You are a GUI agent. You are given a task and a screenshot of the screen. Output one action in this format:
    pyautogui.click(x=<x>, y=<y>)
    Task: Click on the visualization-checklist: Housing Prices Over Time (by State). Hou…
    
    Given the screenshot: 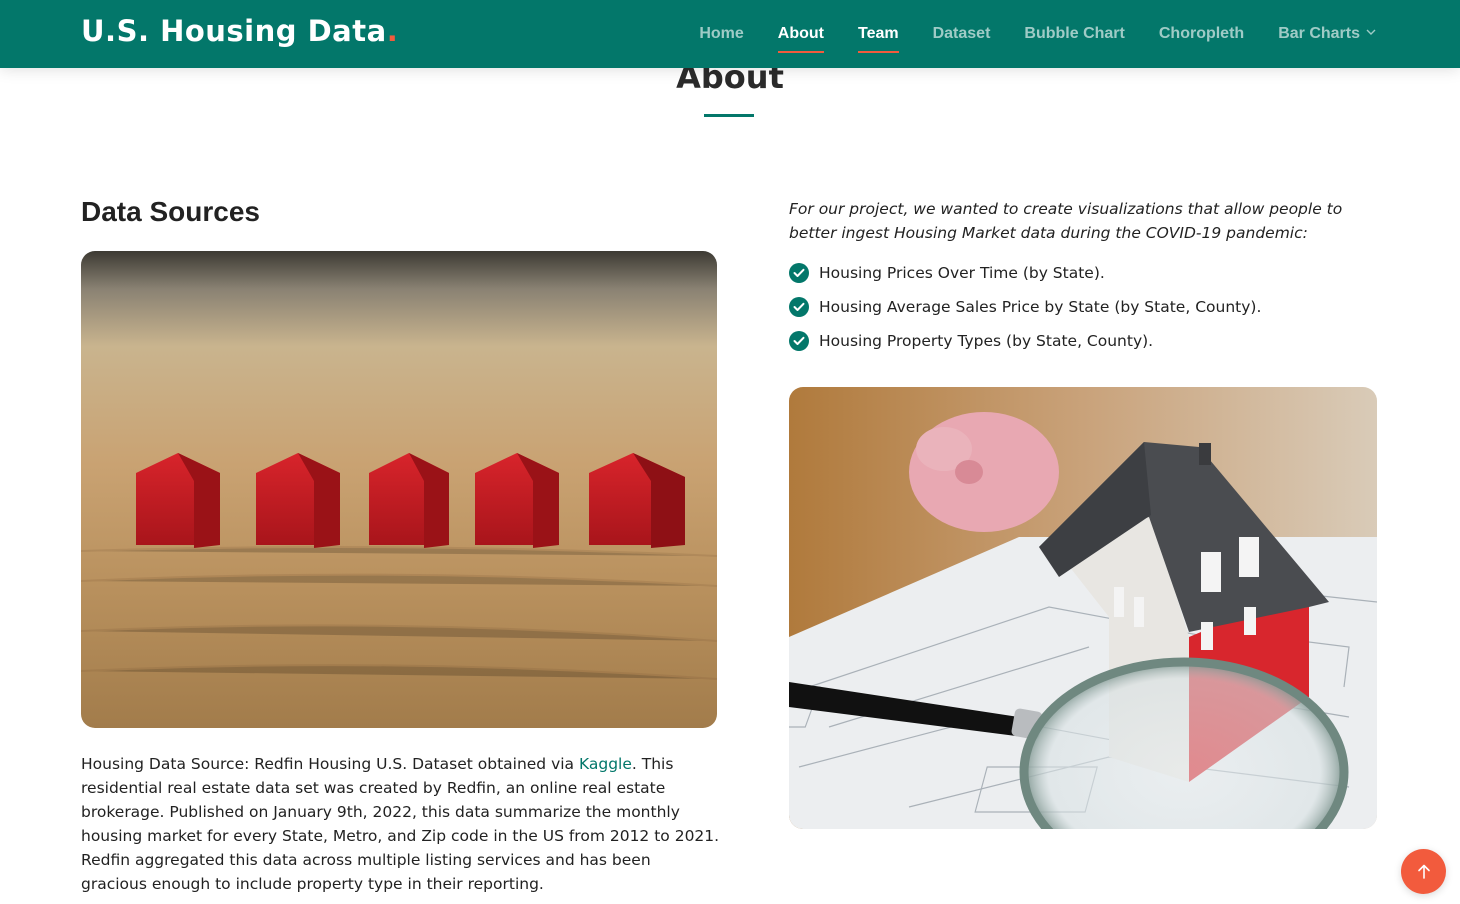 What is the action you would take?
    pyautogui.click(x=1025, y=313)
    